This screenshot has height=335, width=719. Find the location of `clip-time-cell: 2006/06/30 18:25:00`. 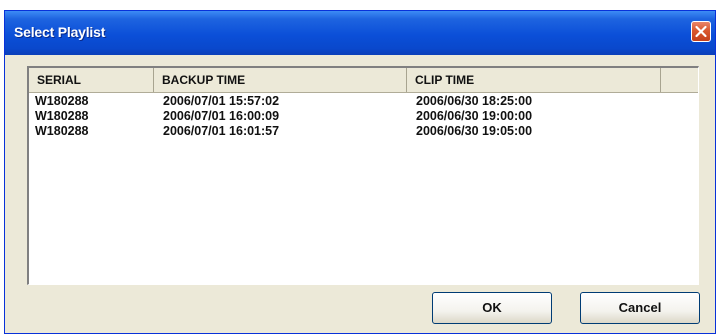

clip-time-cell: 2006/06/30 18:25:00 is located at coordinates (474, 101).